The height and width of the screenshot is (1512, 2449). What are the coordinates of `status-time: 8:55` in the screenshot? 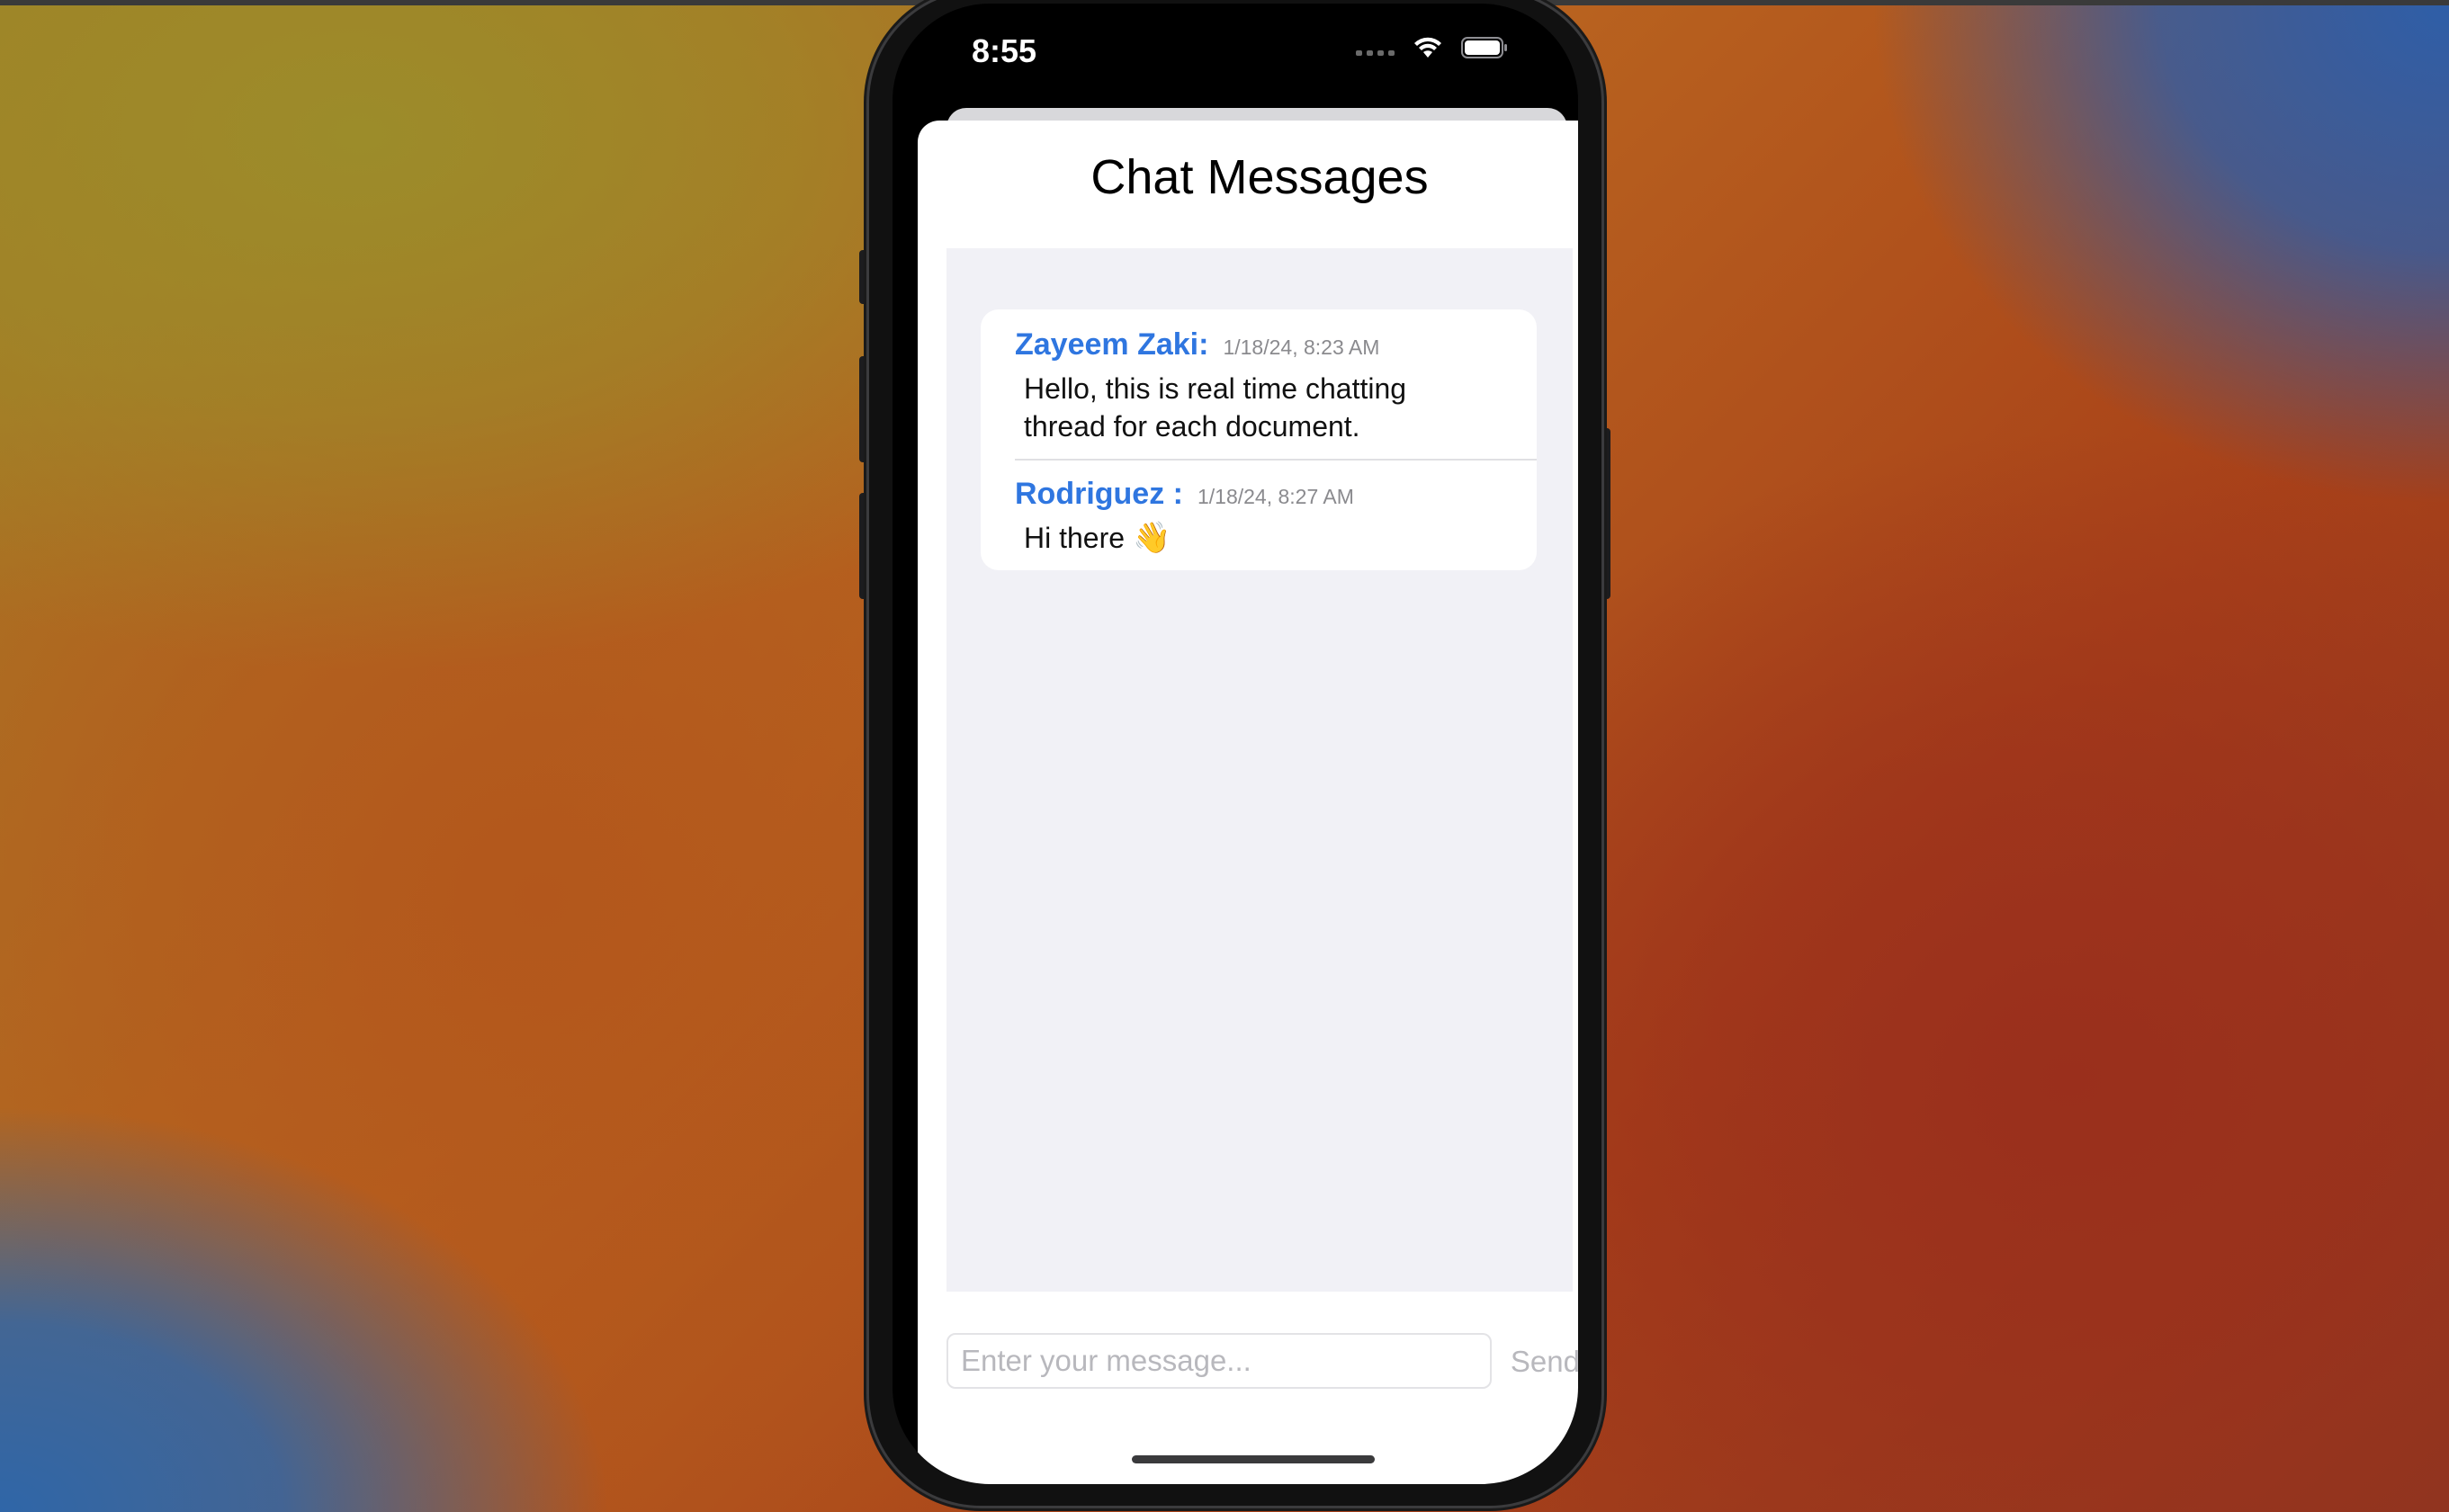 It's located at (1005, 50).